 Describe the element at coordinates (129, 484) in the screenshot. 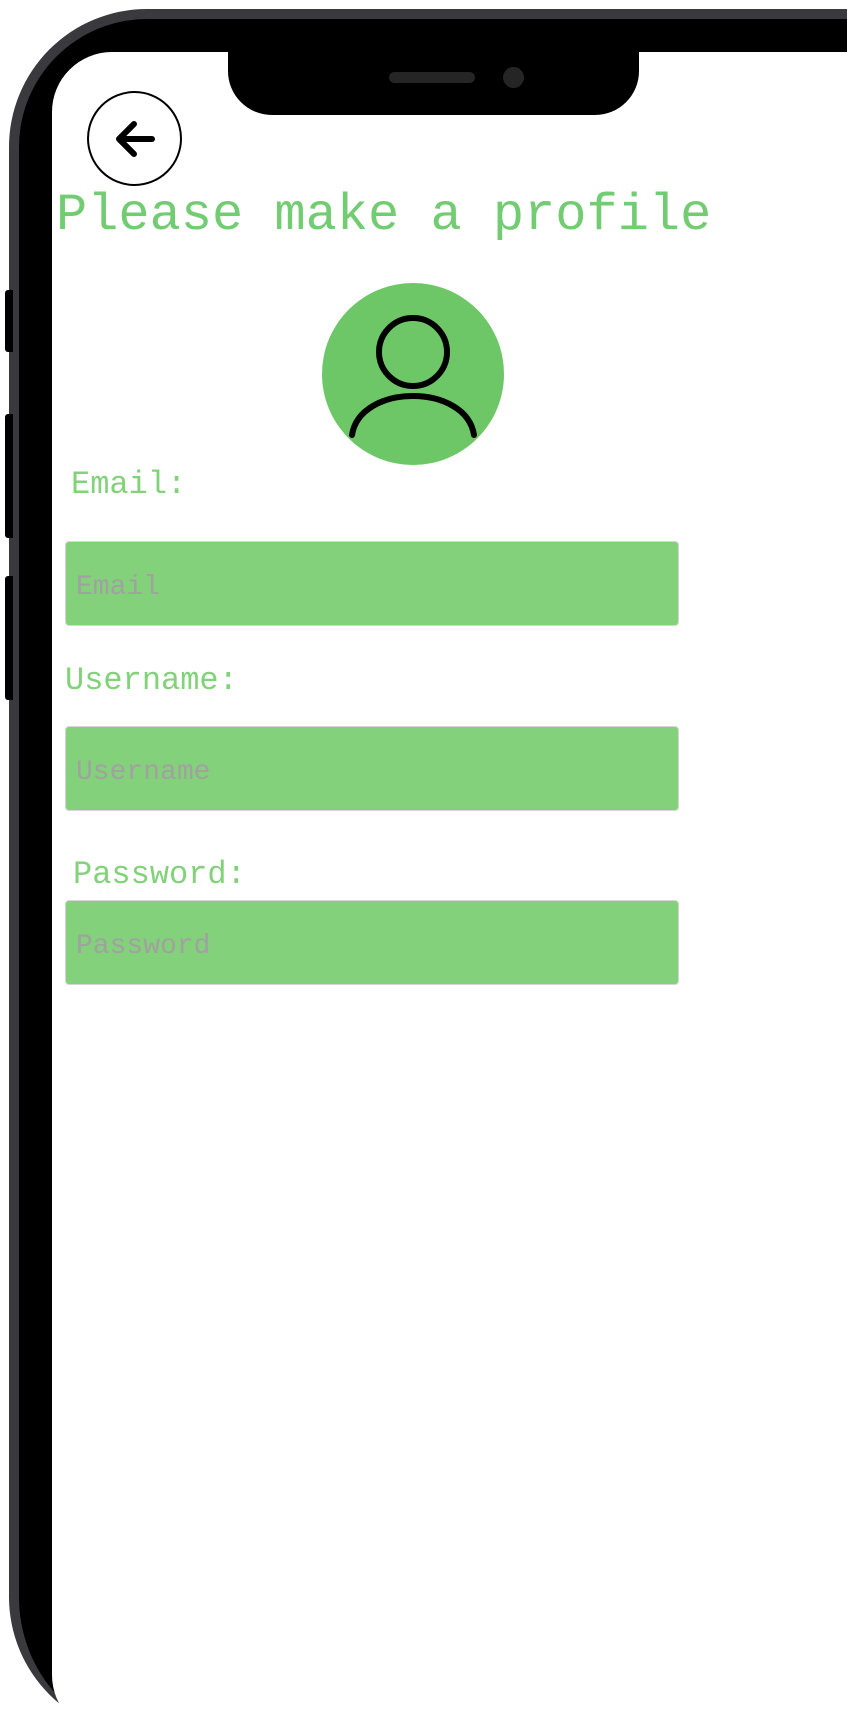

I see `email-label: Email:` at that location.